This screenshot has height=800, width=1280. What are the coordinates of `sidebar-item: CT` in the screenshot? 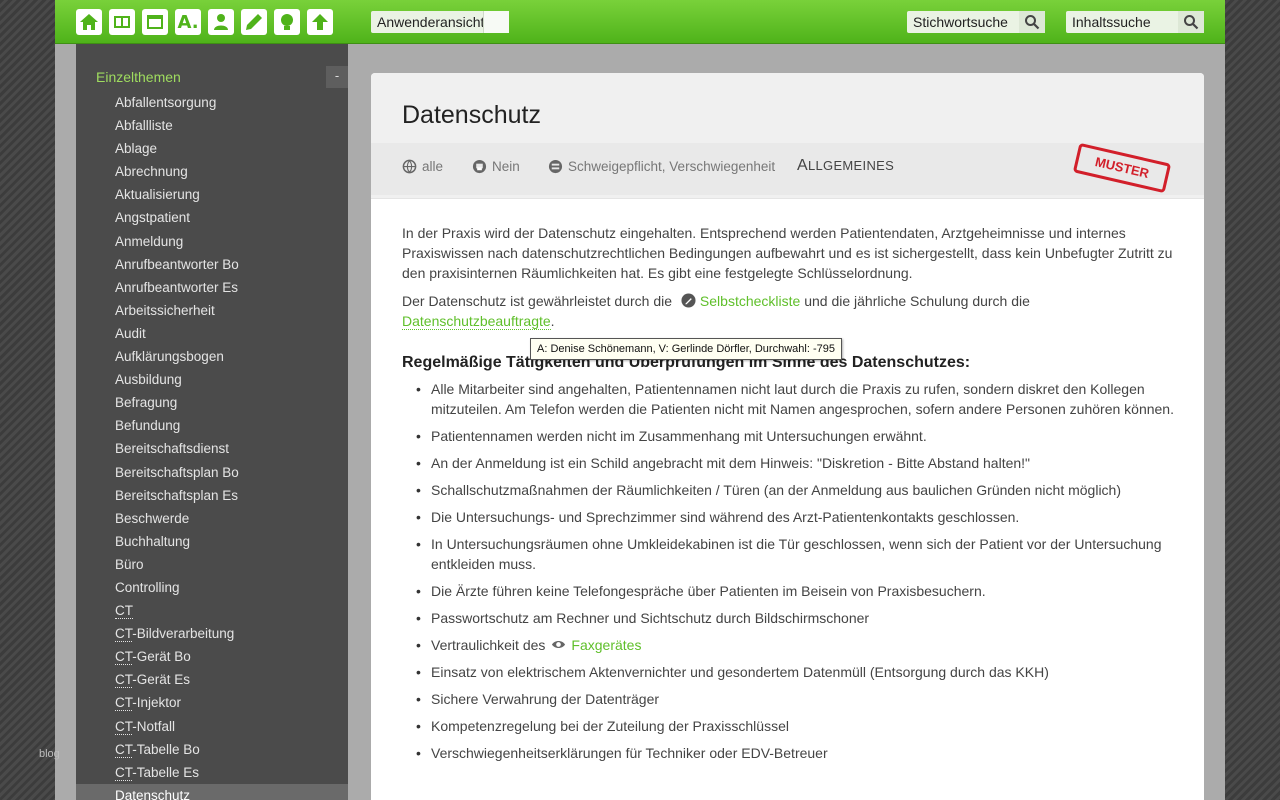 It's located at (212, 610).